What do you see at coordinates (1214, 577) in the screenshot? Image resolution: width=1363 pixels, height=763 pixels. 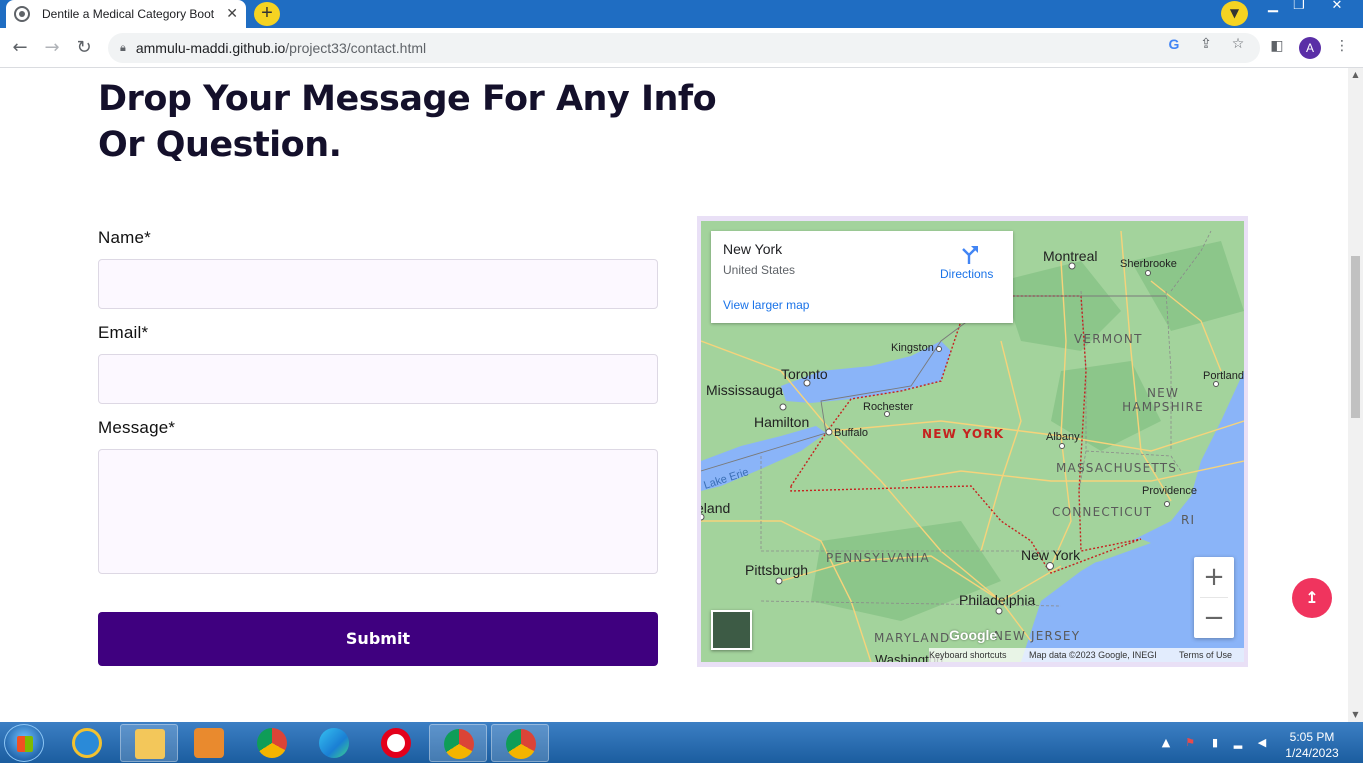 I see `zoom-in-button: +` at bounding box center [1214, 577].